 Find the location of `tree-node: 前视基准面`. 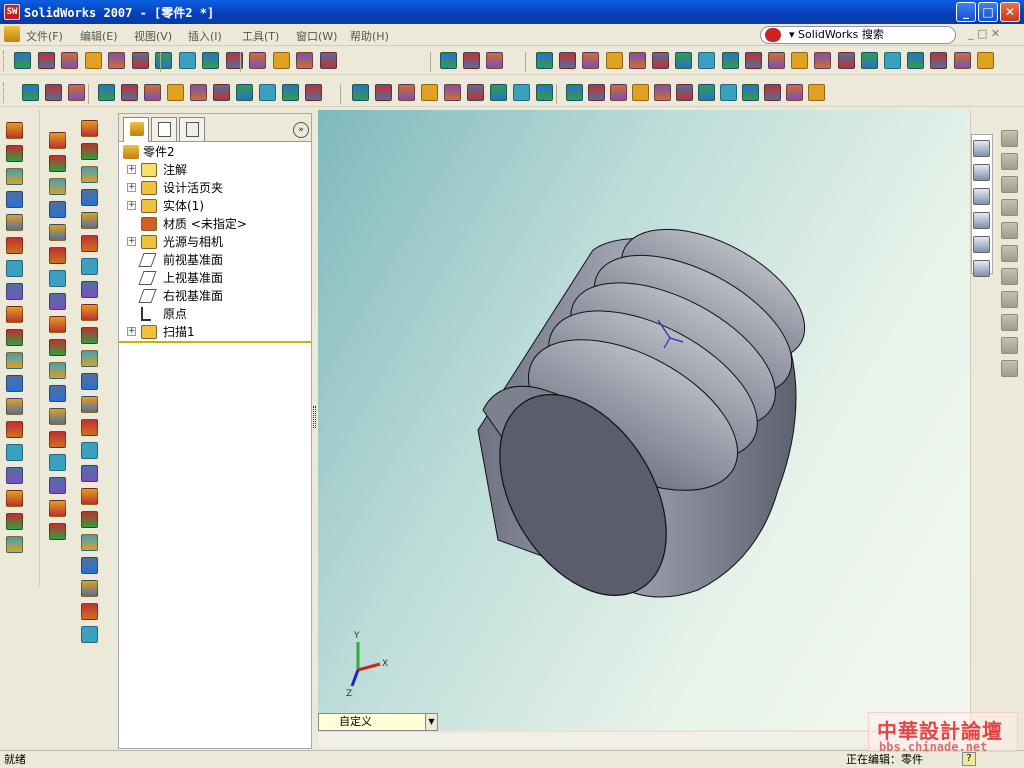

tree-node: 前视基准面 is located at coordinates (214, 260).